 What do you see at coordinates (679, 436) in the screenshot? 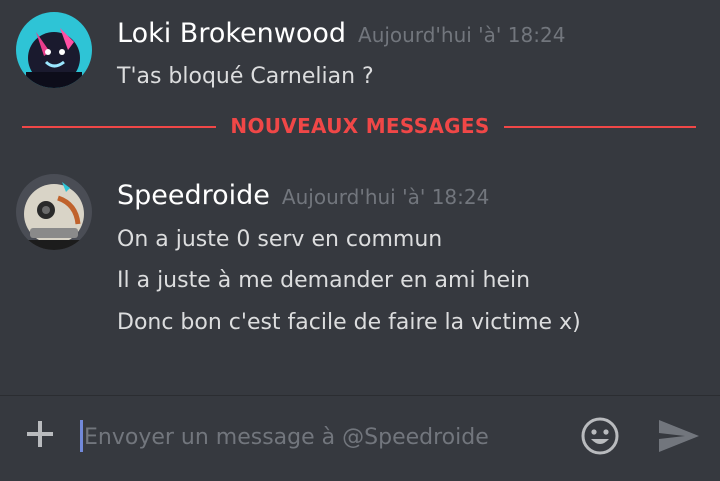
I see `send-icon` at bounding box center [679, 436].